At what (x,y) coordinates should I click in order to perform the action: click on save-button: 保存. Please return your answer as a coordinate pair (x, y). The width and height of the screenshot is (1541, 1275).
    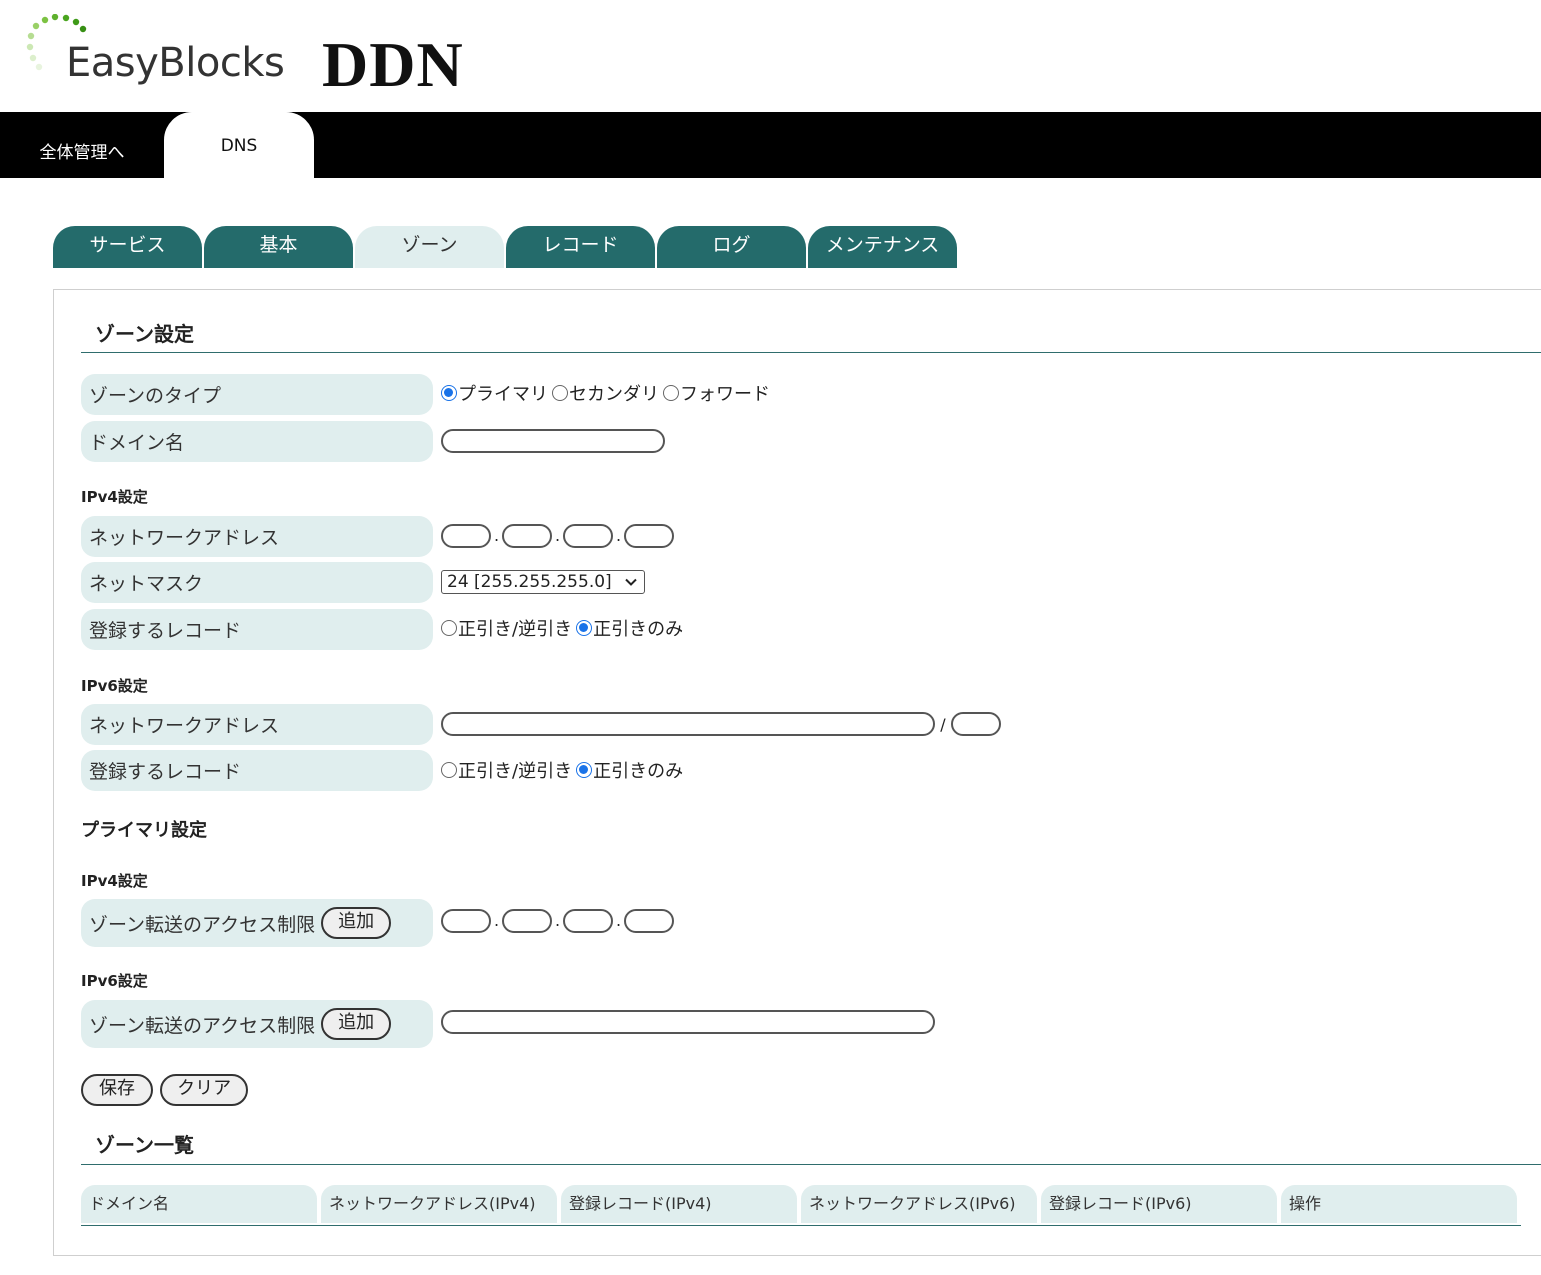
    Looking at the image, I should click on (117, 1090).